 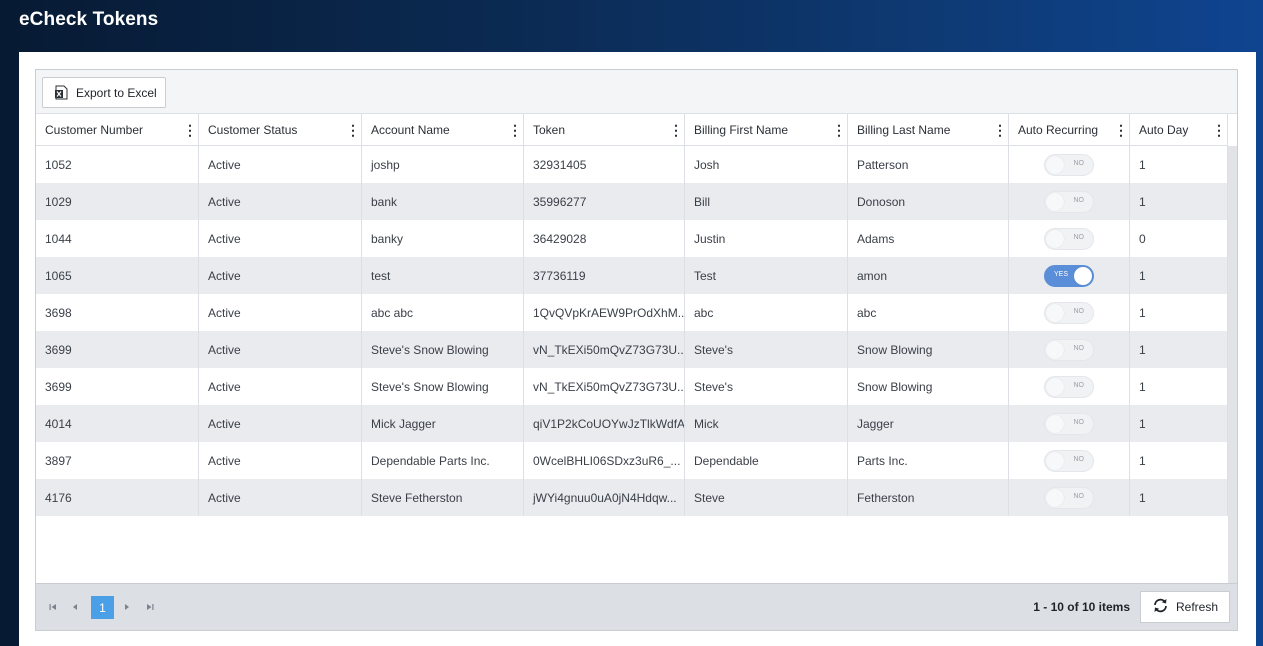 I want to click on column-header-account-name: Account Name ⋮, so click(x=443, y=130).